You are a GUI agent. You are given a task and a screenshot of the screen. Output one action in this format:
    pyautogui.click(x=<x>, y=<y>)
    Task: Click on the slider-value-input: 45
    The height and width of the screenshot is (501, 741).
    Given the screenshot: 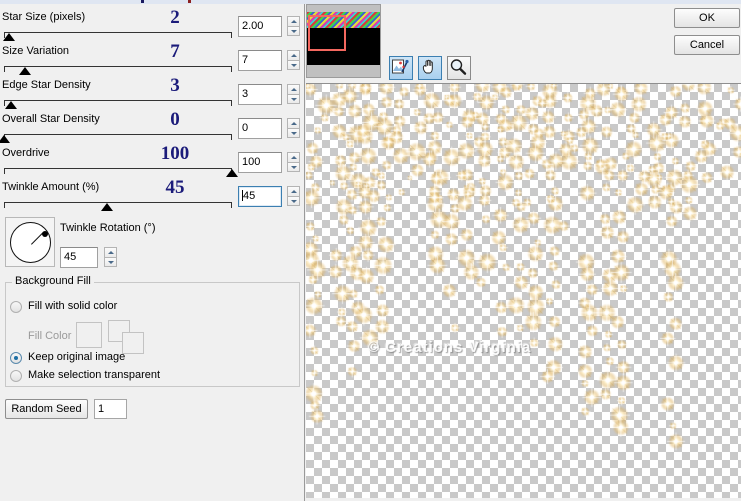 What is the action you would take?
    pyautogui.click(x=260, y=196)
    